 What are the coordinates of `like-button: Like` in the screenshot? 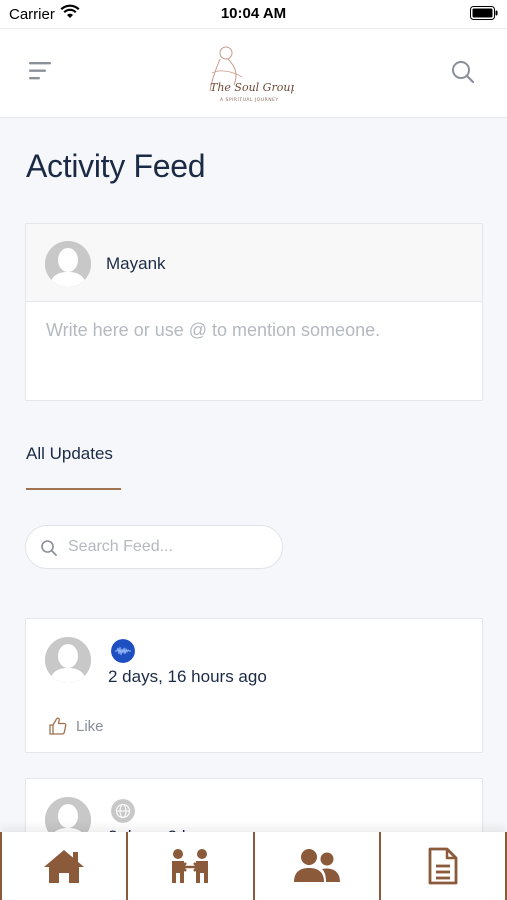 It's located at (76, 726).